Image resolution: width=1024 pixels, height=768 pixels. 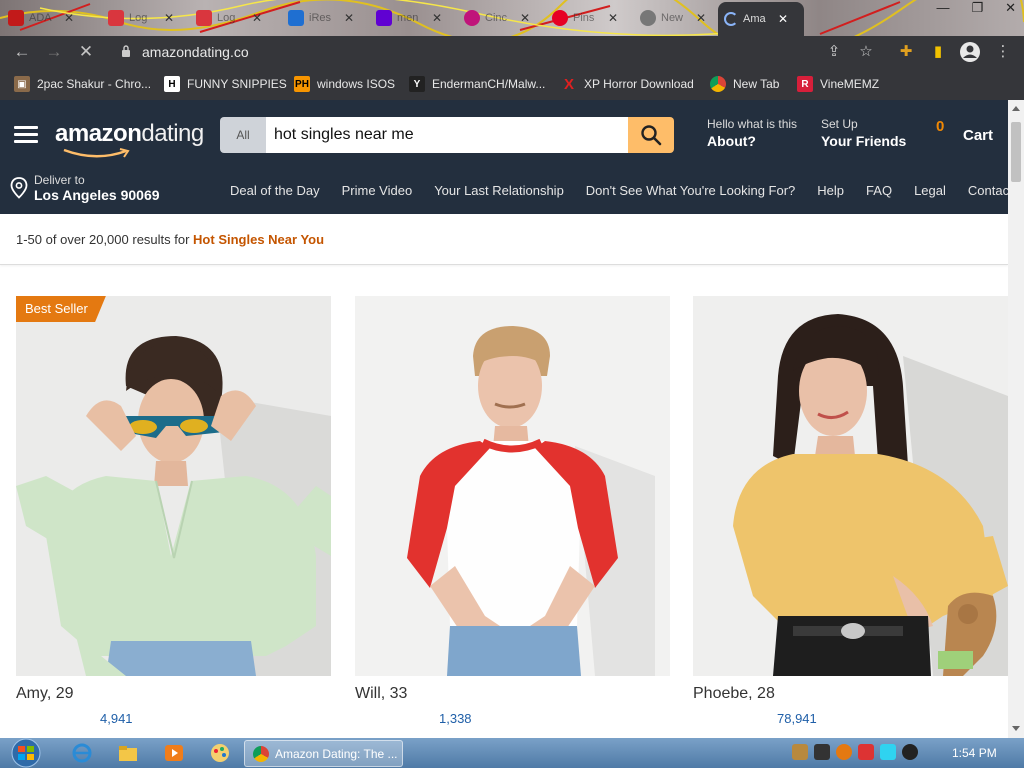 What do you see at coordinates (627, 84) in the screenshot?
I see `bookmark-item: X XP Horror Download` at bounding box center [627, 84].